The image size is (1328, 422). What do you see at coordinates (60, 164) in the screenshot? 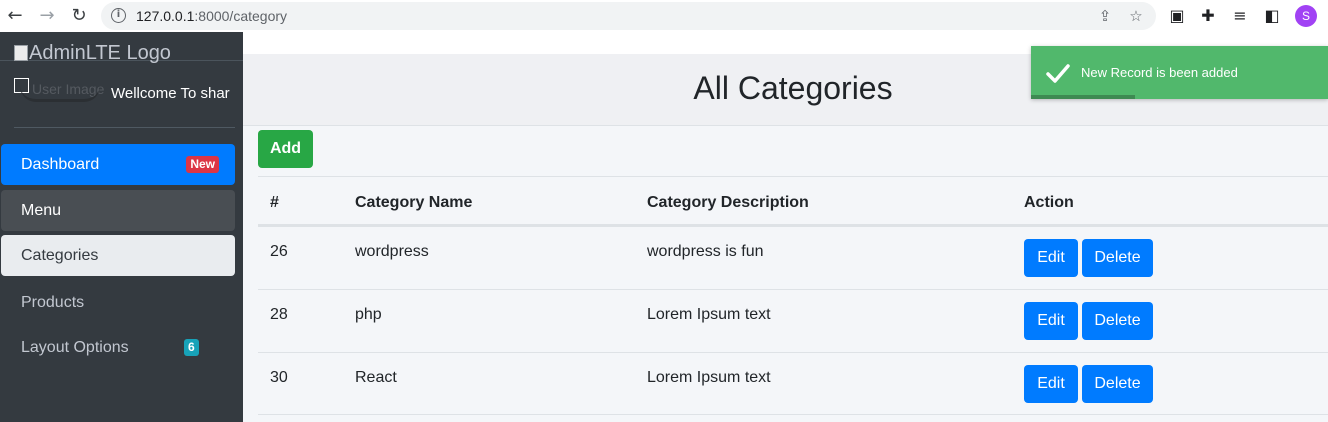
I see `sidebar-item-label: Dashboard` at bounding box center [60, 164].